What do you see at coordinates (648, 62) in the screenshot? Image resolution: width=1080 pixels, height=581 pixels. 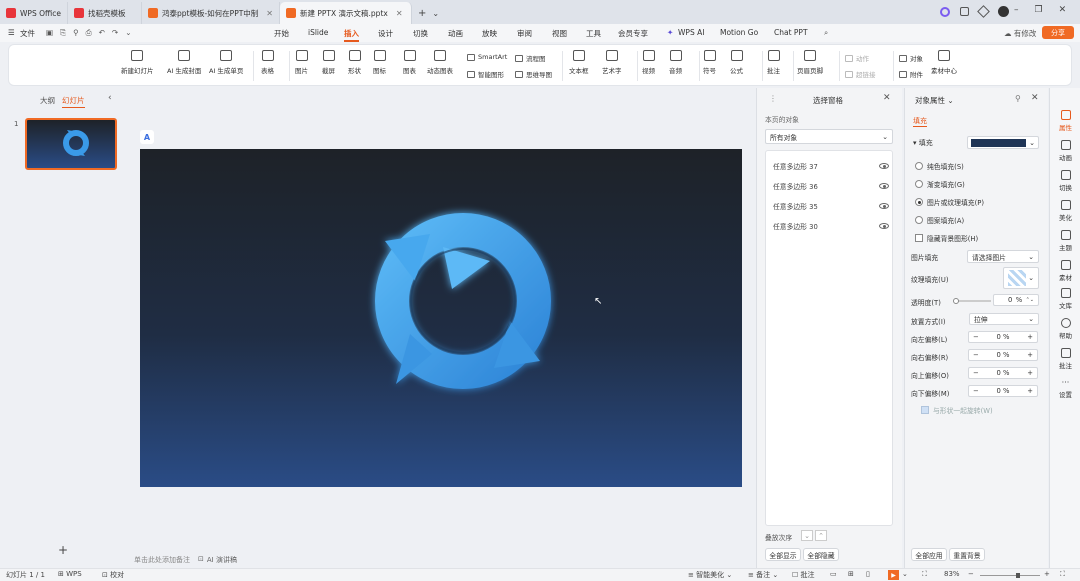 I see `video-button: 视频` at bounding box center [648, 62].